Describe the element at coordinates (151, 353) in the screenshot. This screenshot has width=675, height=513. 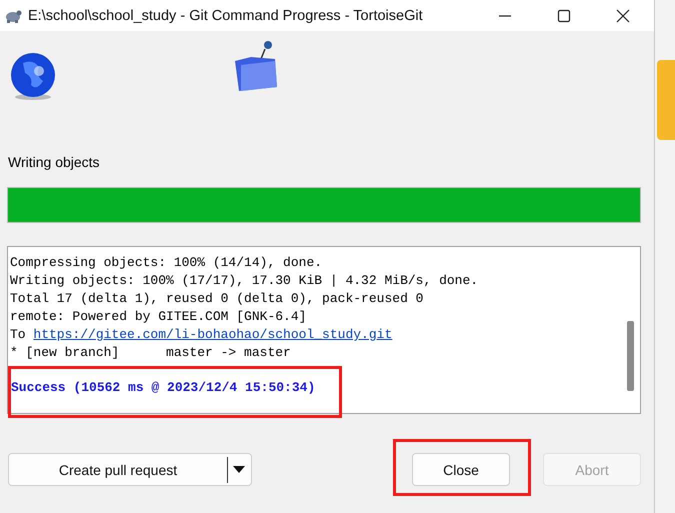
I see `log-line: * [new branch] master -> master` at that location.